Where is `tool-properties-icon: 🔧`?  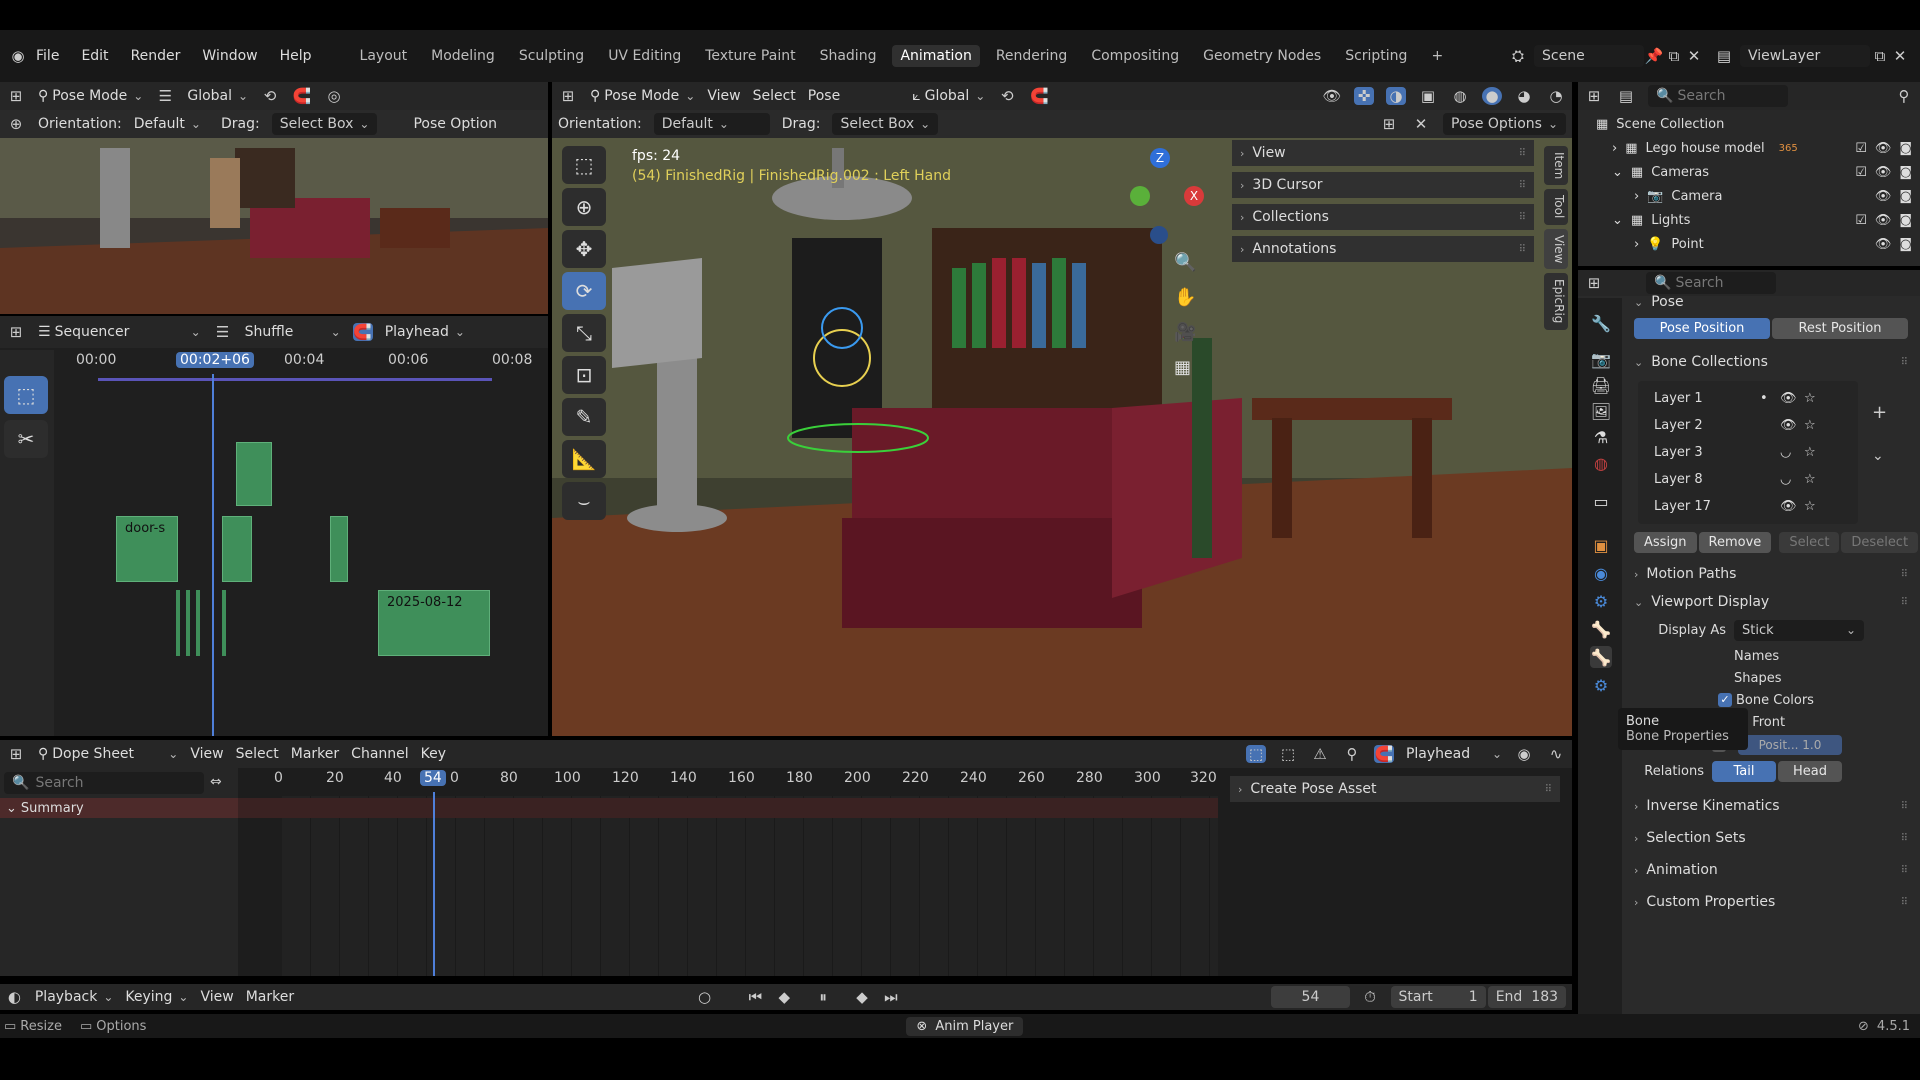 tool-properties-icon: 🔧 is located at coordinates (1601, 323).